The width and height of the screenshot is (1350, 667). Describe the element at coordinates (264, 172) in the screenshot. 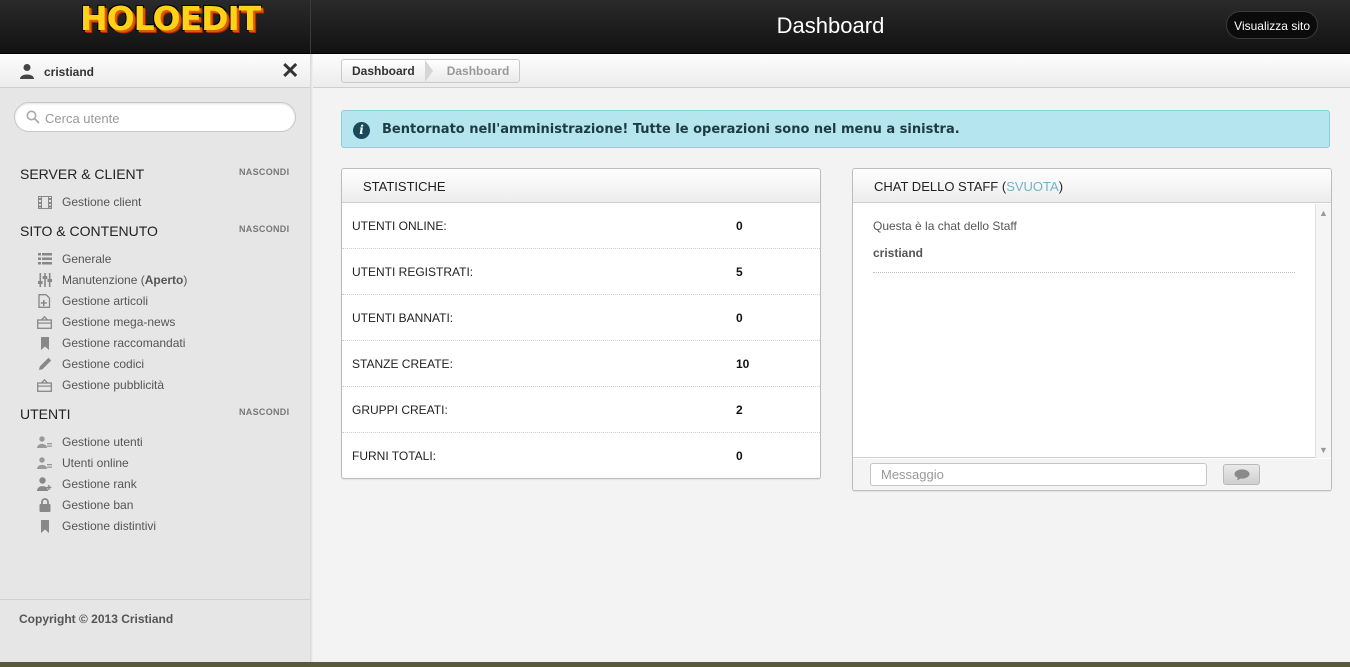

I see `hide-server-client-link: NASCONDI` at that location.